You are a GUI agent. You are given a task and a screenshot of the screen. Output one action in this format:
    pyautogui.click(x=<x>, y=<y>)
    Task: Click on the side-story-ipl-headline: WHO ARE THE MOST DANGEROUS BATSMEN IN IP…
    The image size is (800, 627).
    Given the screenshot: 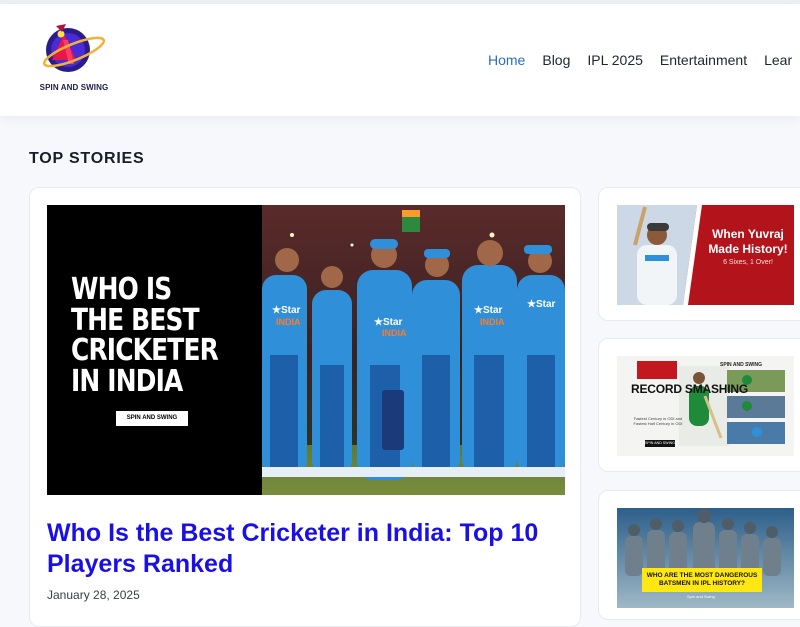 What is the action you would take?
    pyautogui.click(x=702, y=580)
    